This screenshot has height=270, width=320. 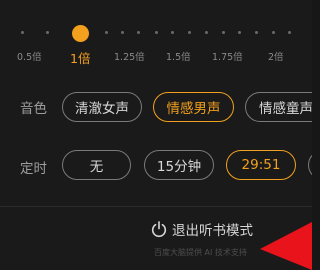 What do you see at coordinates (212, 231) in the screenshot?
I see `exit-listen-mode-label: 退出听书模式` at bounding box center [212, 231].